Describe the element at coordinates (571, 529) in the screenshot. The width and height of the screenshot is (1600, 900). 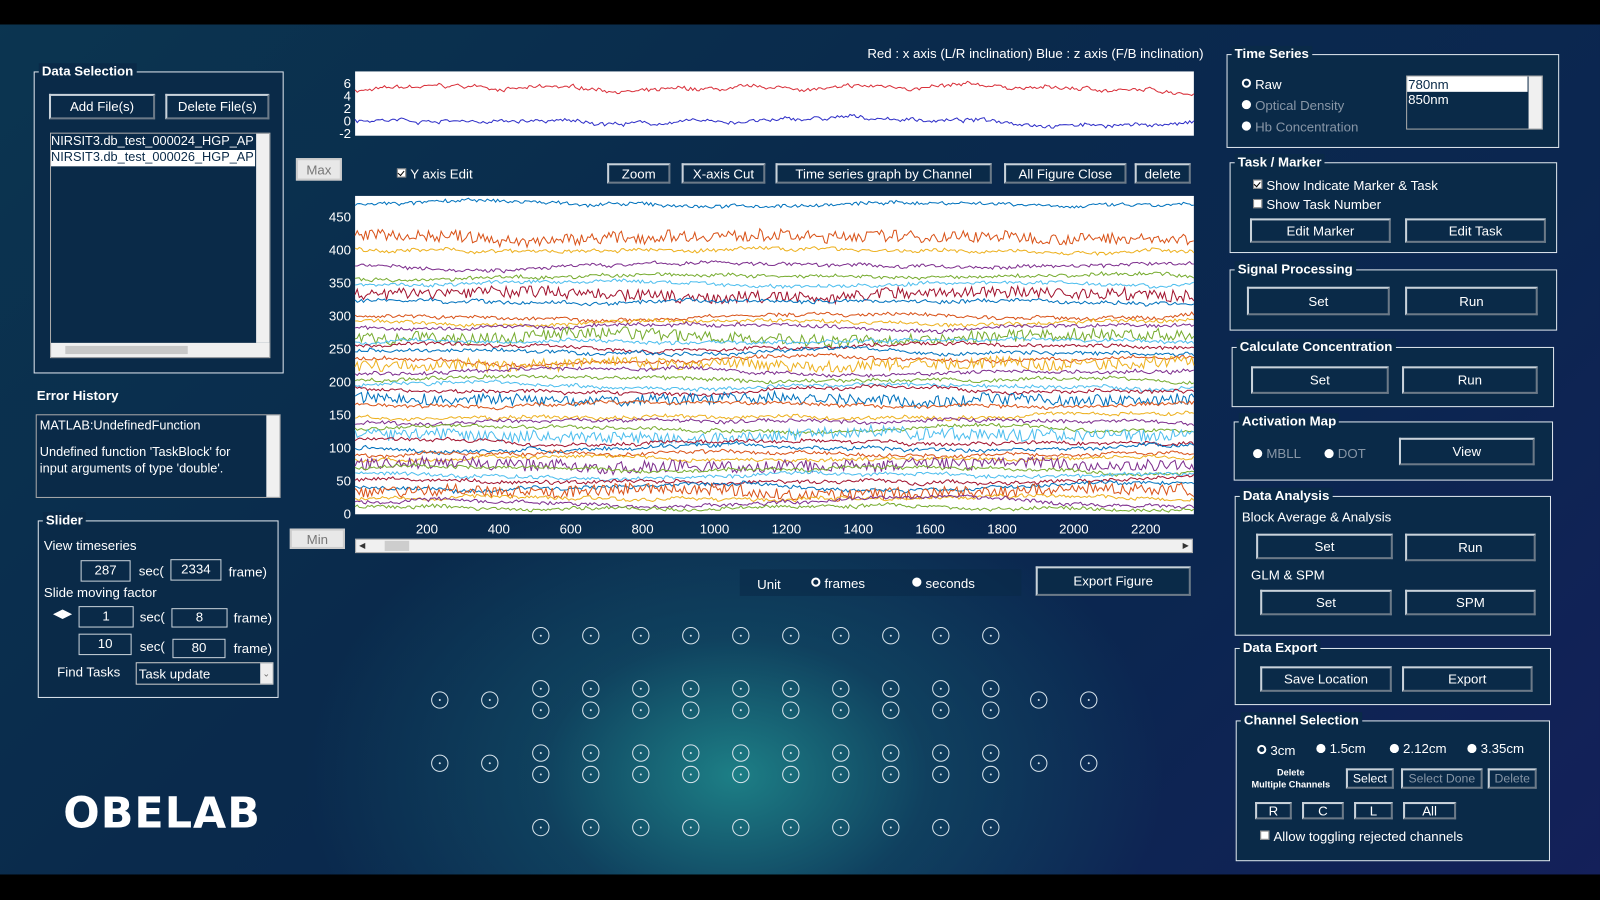
I see `x-tick-label: 600` at that location.